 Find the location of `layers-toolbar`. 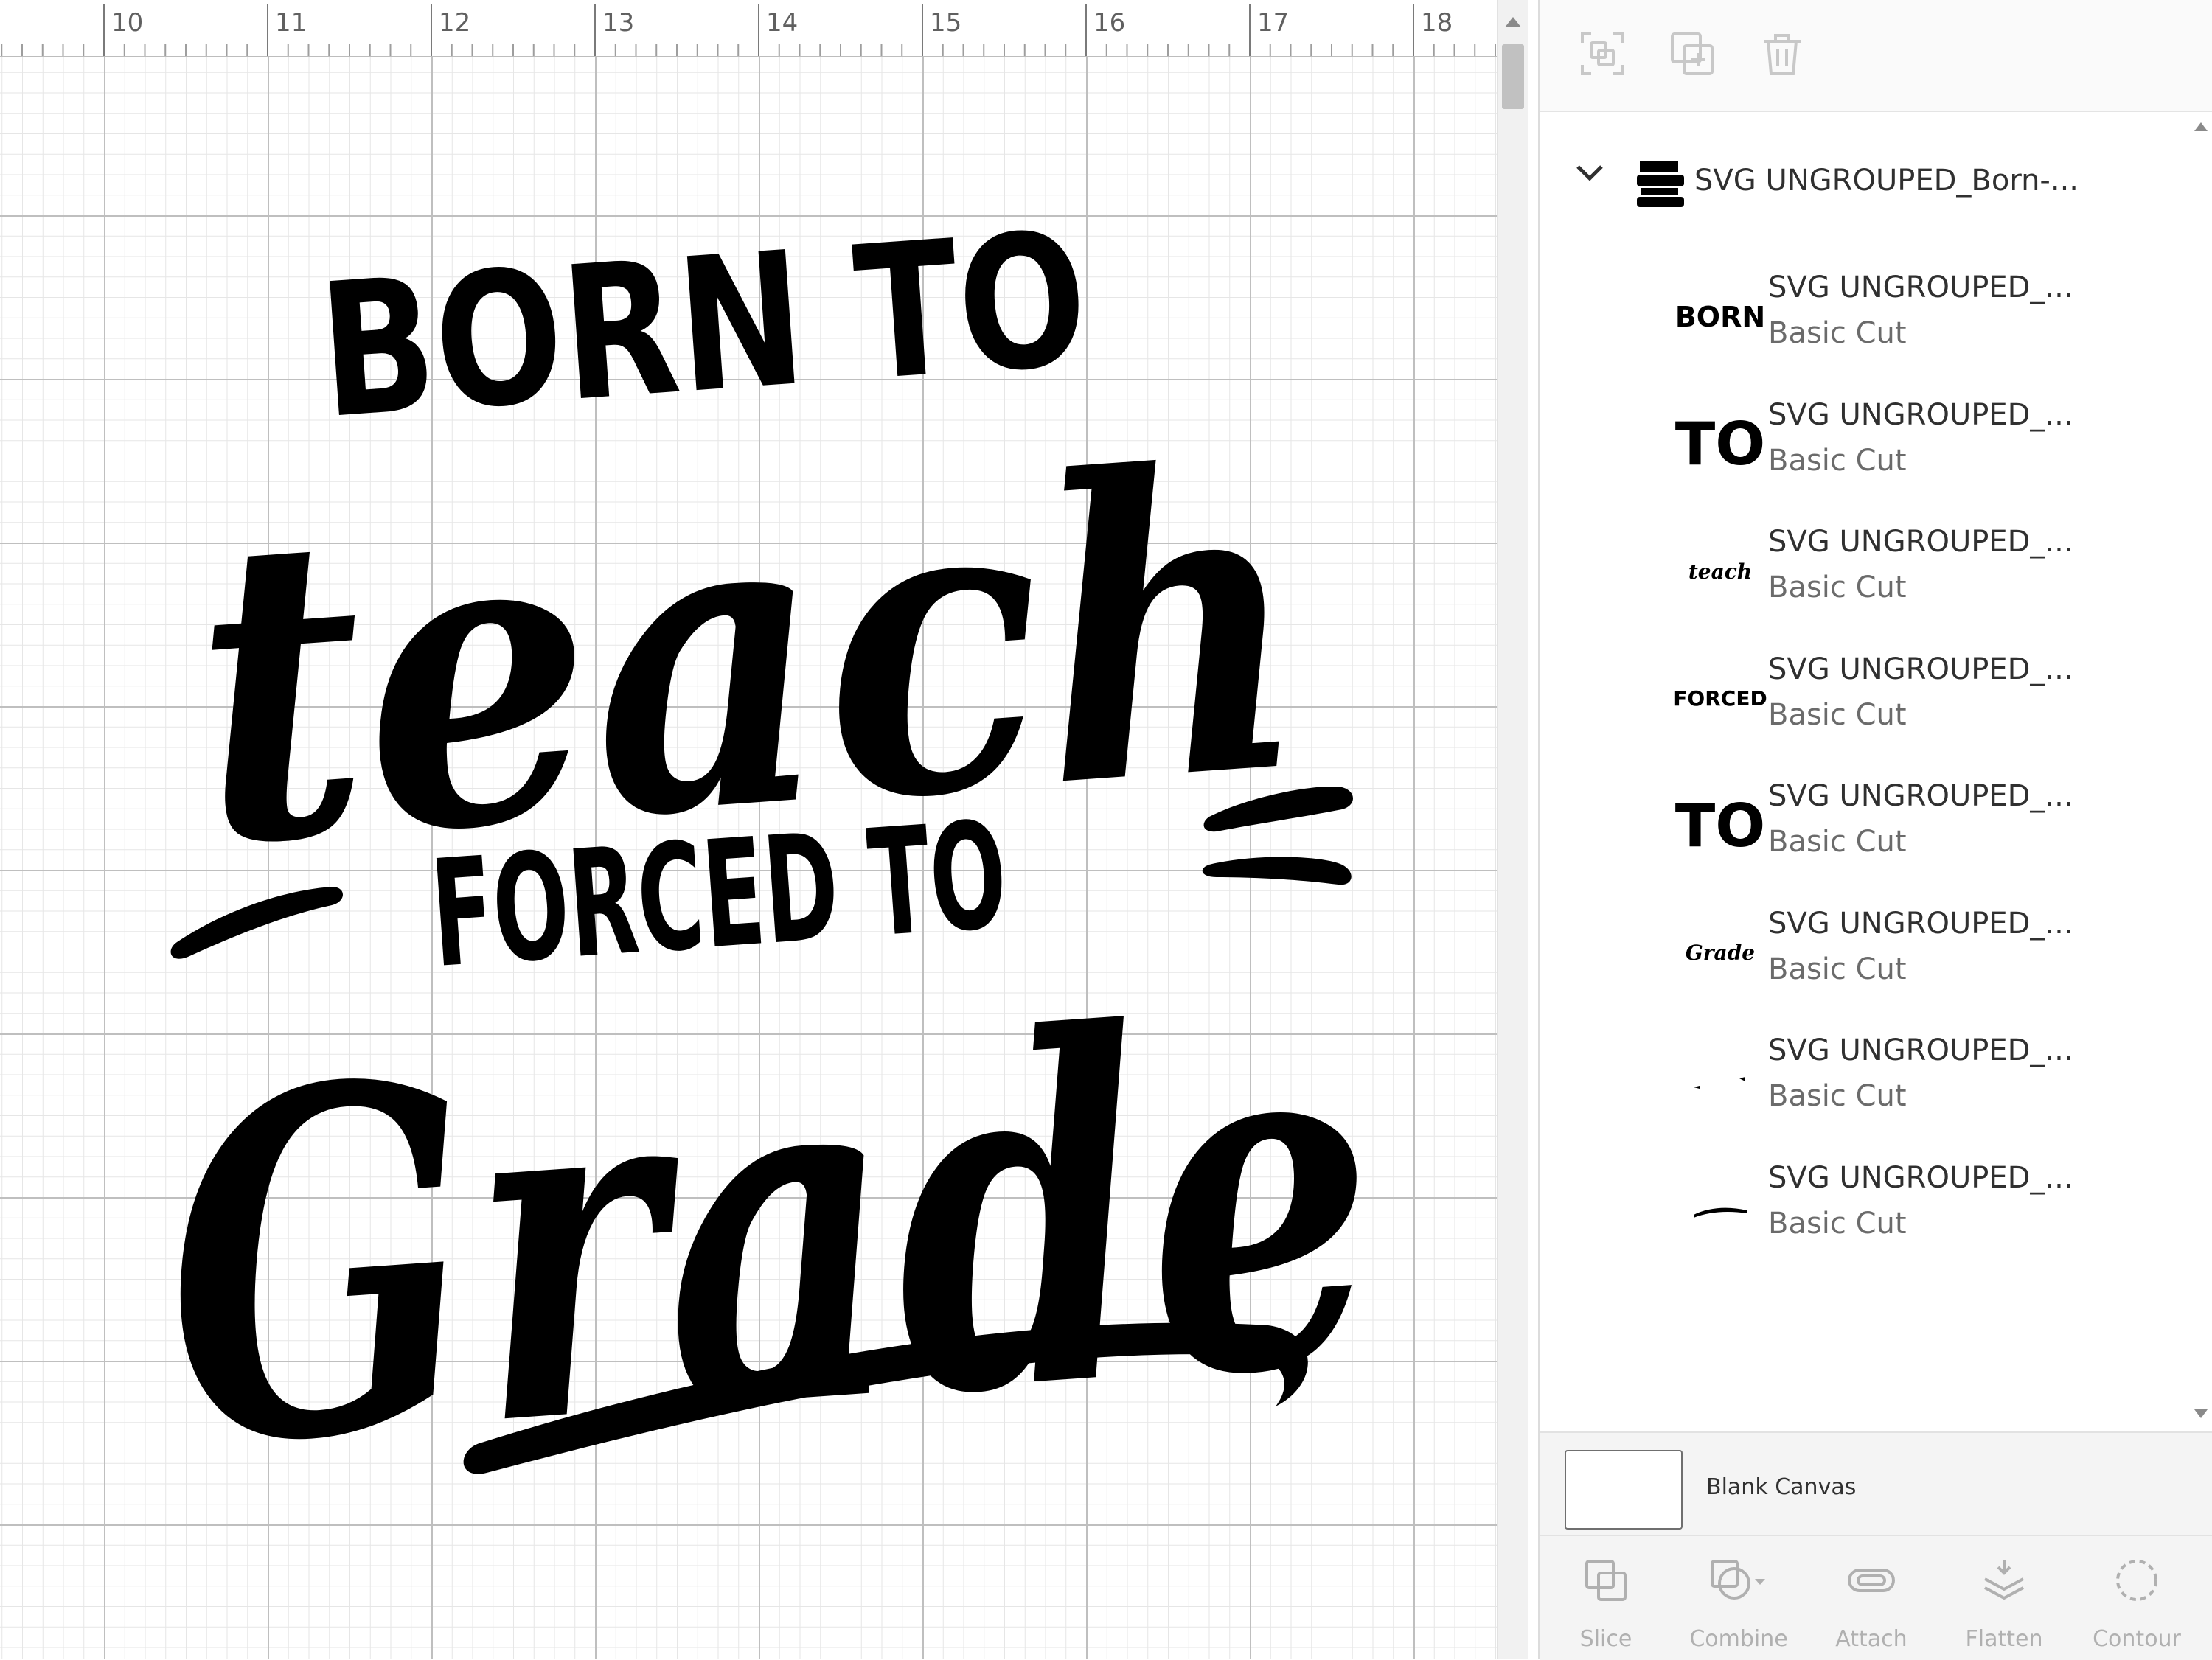

layers-toolbar is located at coordinates (1876, 56).